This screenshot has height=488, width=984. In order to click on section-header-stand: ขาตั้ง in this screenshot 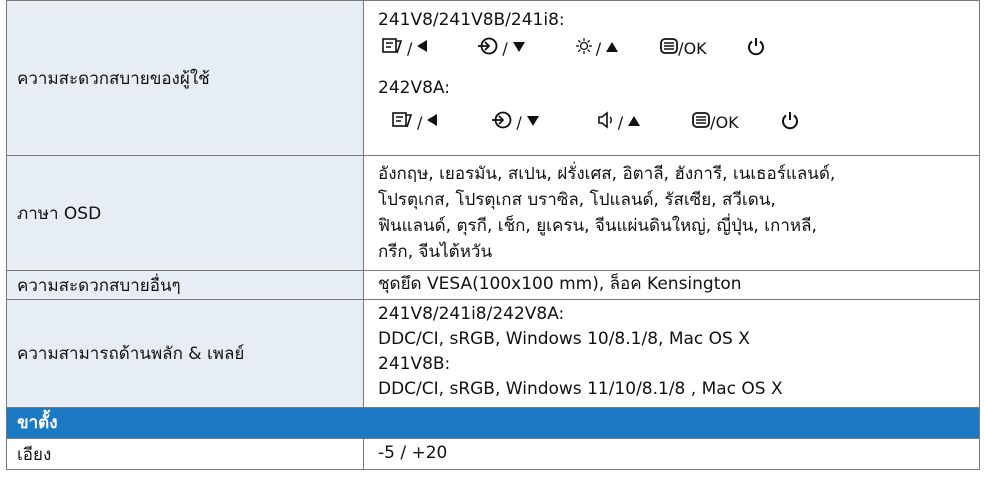, I will do `click(493, 423)`.